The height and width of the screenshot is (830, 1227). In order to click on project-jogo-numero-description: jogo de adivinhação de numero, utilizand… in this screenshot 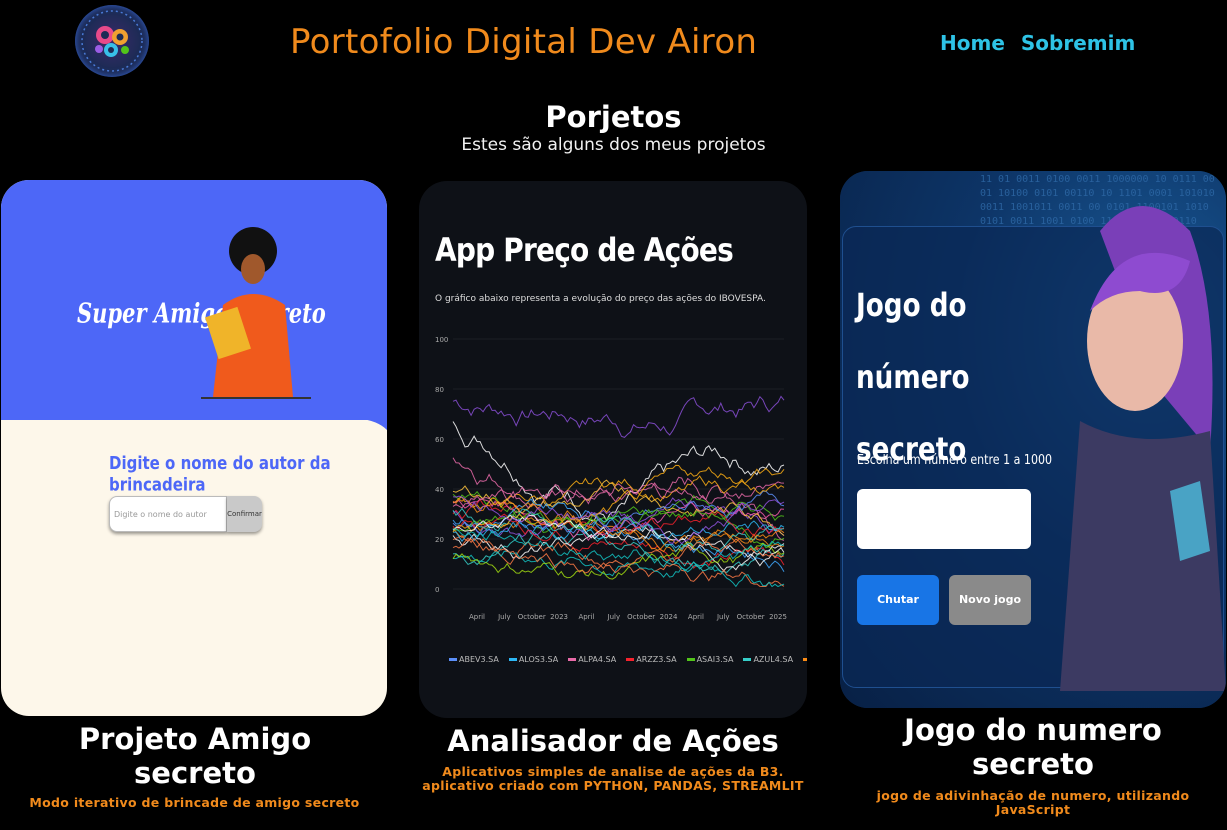, I will do `click(1033, 802)`.